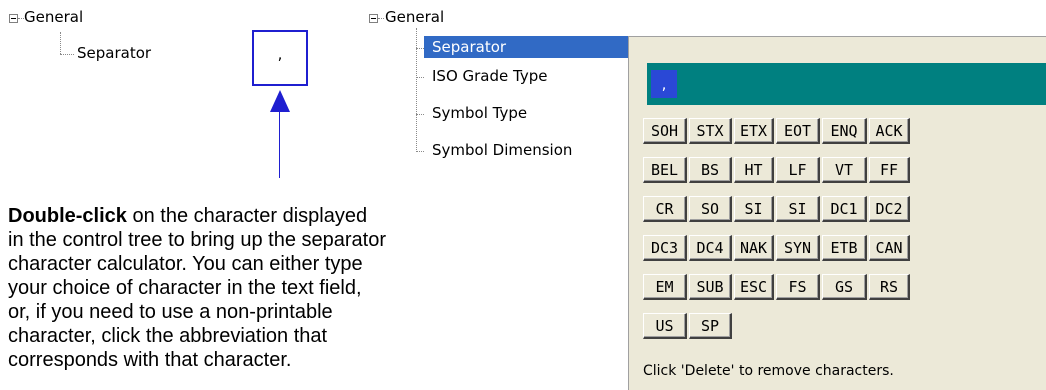  I want to click on tree-item-label: Symbol Dimension, so click(502, 150).